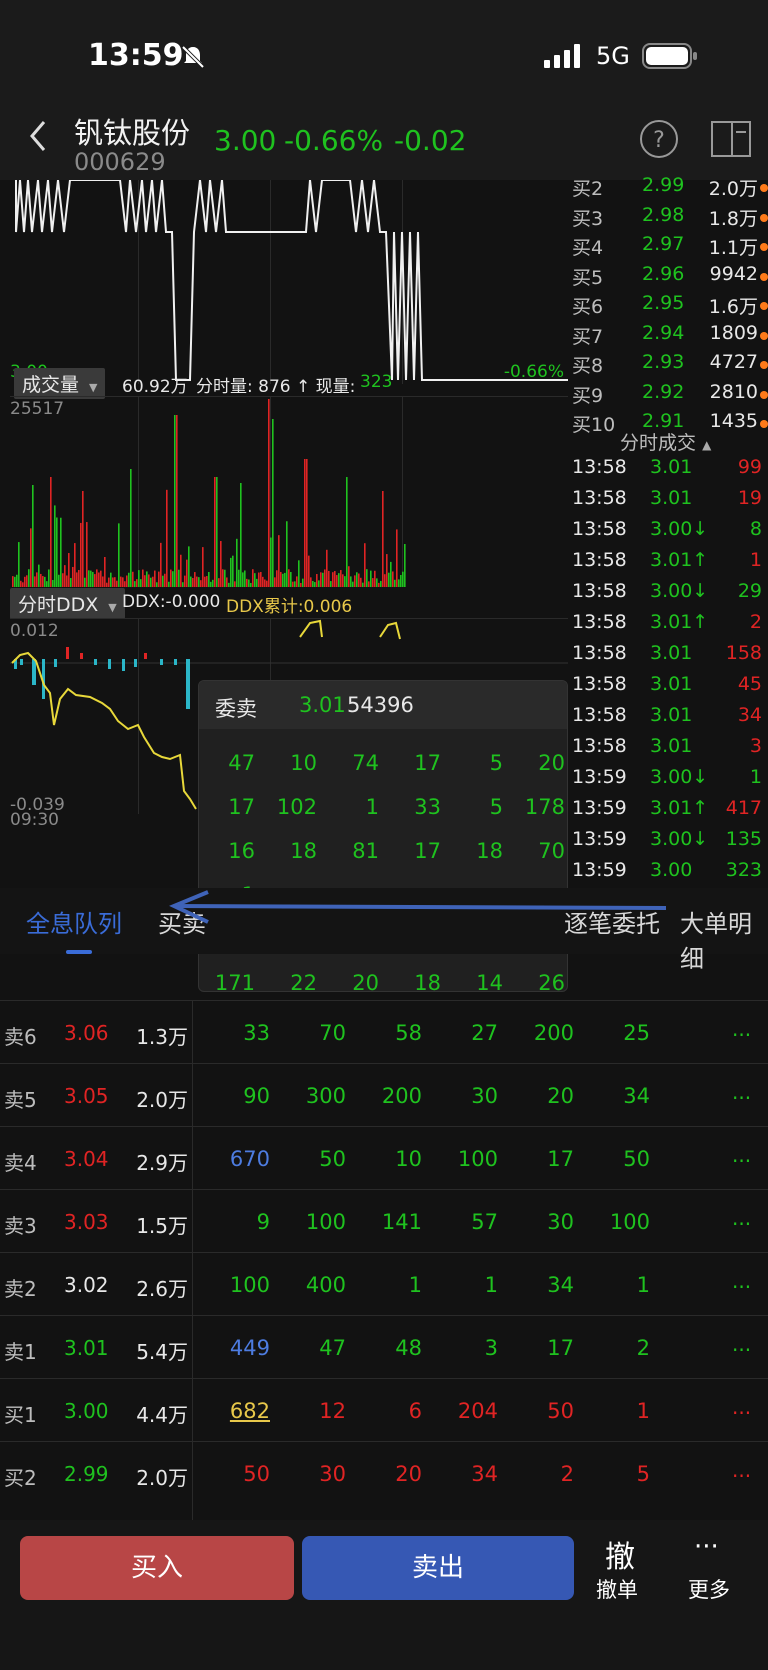  What do you see at coordinates (38, 136) in the screenshot?
I see `back-chevron-icon` at bounding box center [38, 136].